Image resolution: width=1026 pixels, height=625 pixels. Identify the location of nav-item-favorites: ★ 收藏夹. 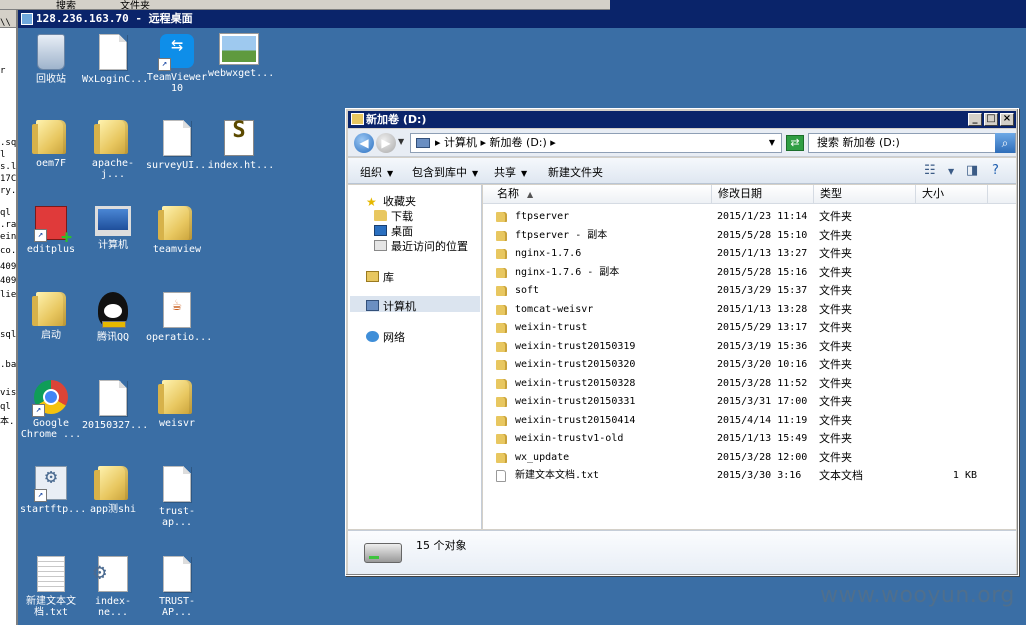
(391, 201).